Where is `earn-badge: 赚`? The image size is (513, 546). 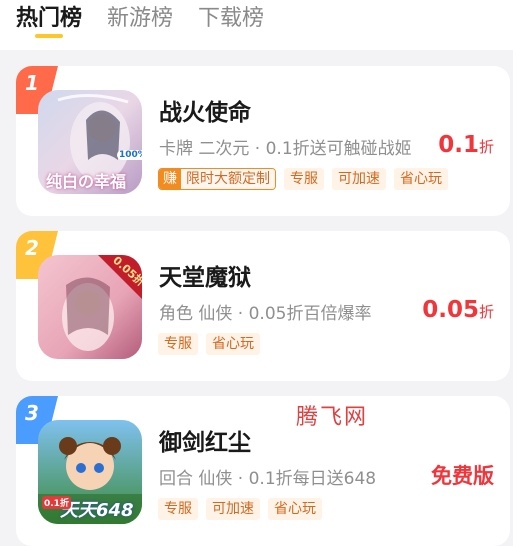
earn-badge: 赚 is located at coordinates (170, 179).